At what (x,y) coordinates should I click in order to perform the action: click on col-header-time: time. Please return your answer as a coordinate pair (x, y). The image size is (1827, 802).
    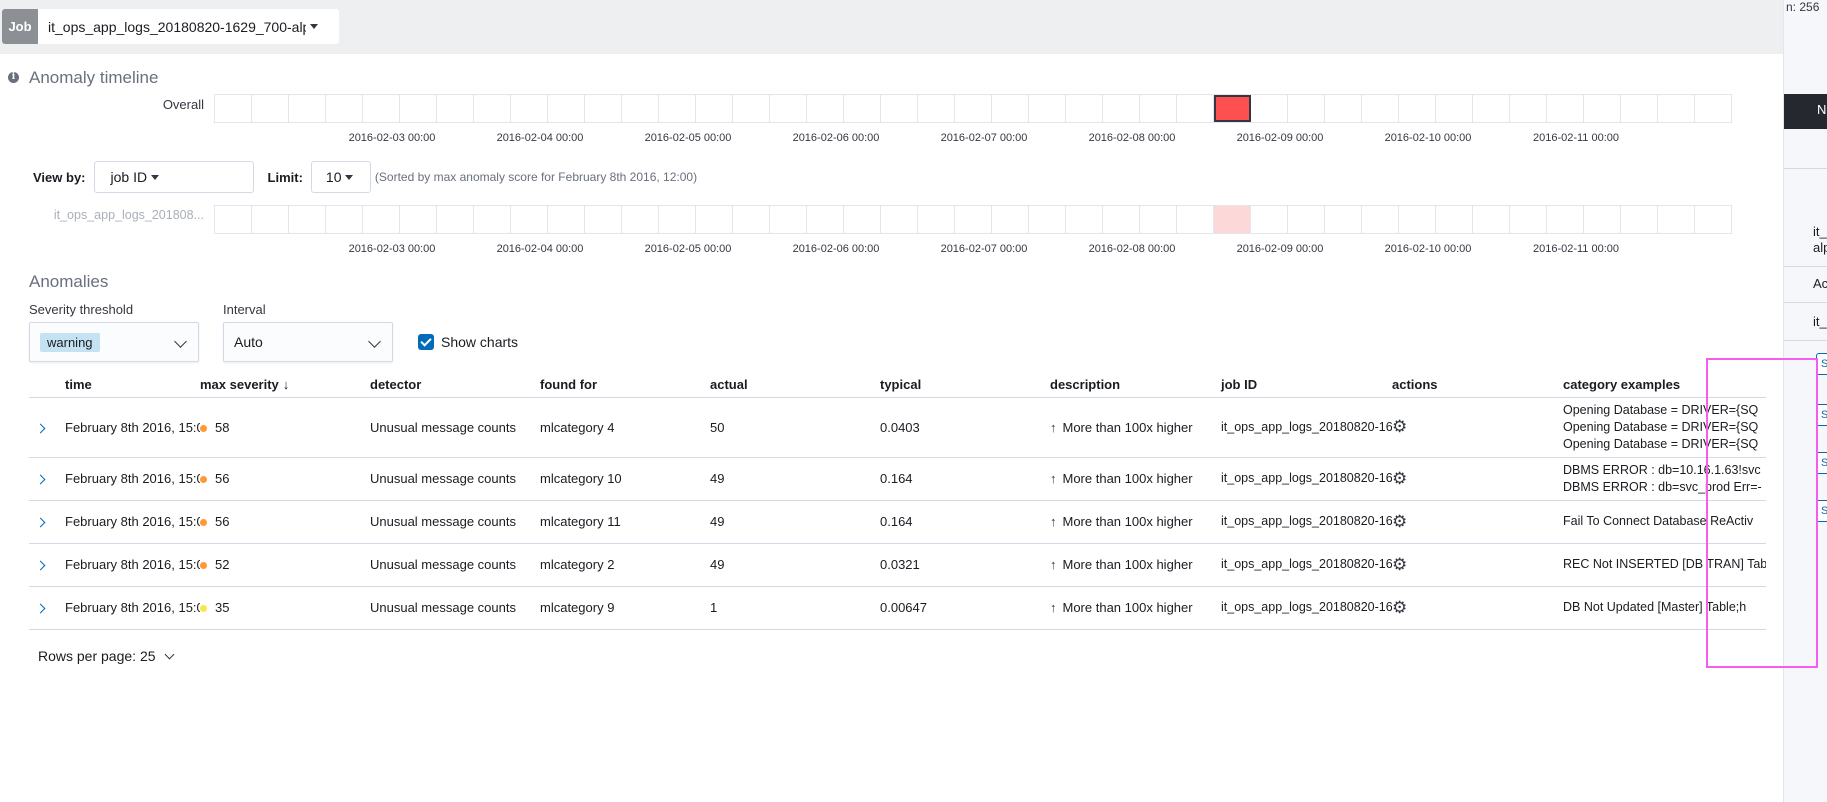
    Looking at the image, I should click on (132, 385).